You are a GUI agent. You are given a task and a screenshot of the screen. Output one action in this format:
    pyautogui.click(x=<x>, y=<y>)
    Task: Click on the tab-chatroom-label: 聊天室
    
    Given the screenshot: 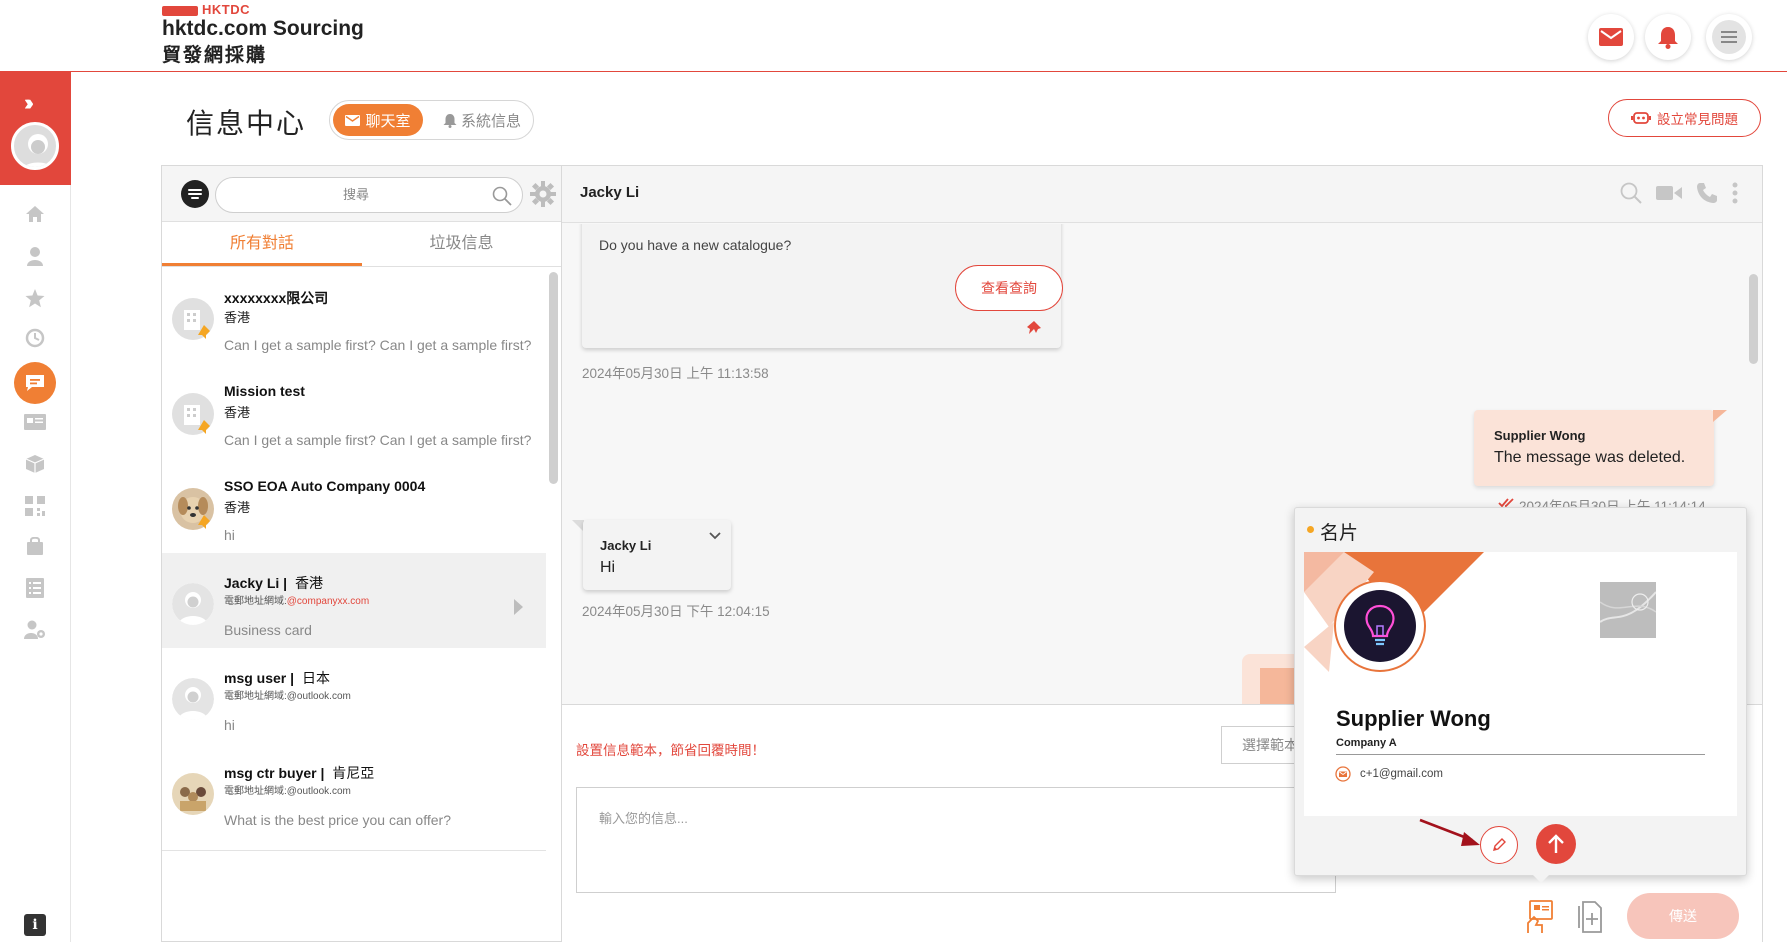 What is the action you would take?
    pyautogui.click(x=388, y=121)
    